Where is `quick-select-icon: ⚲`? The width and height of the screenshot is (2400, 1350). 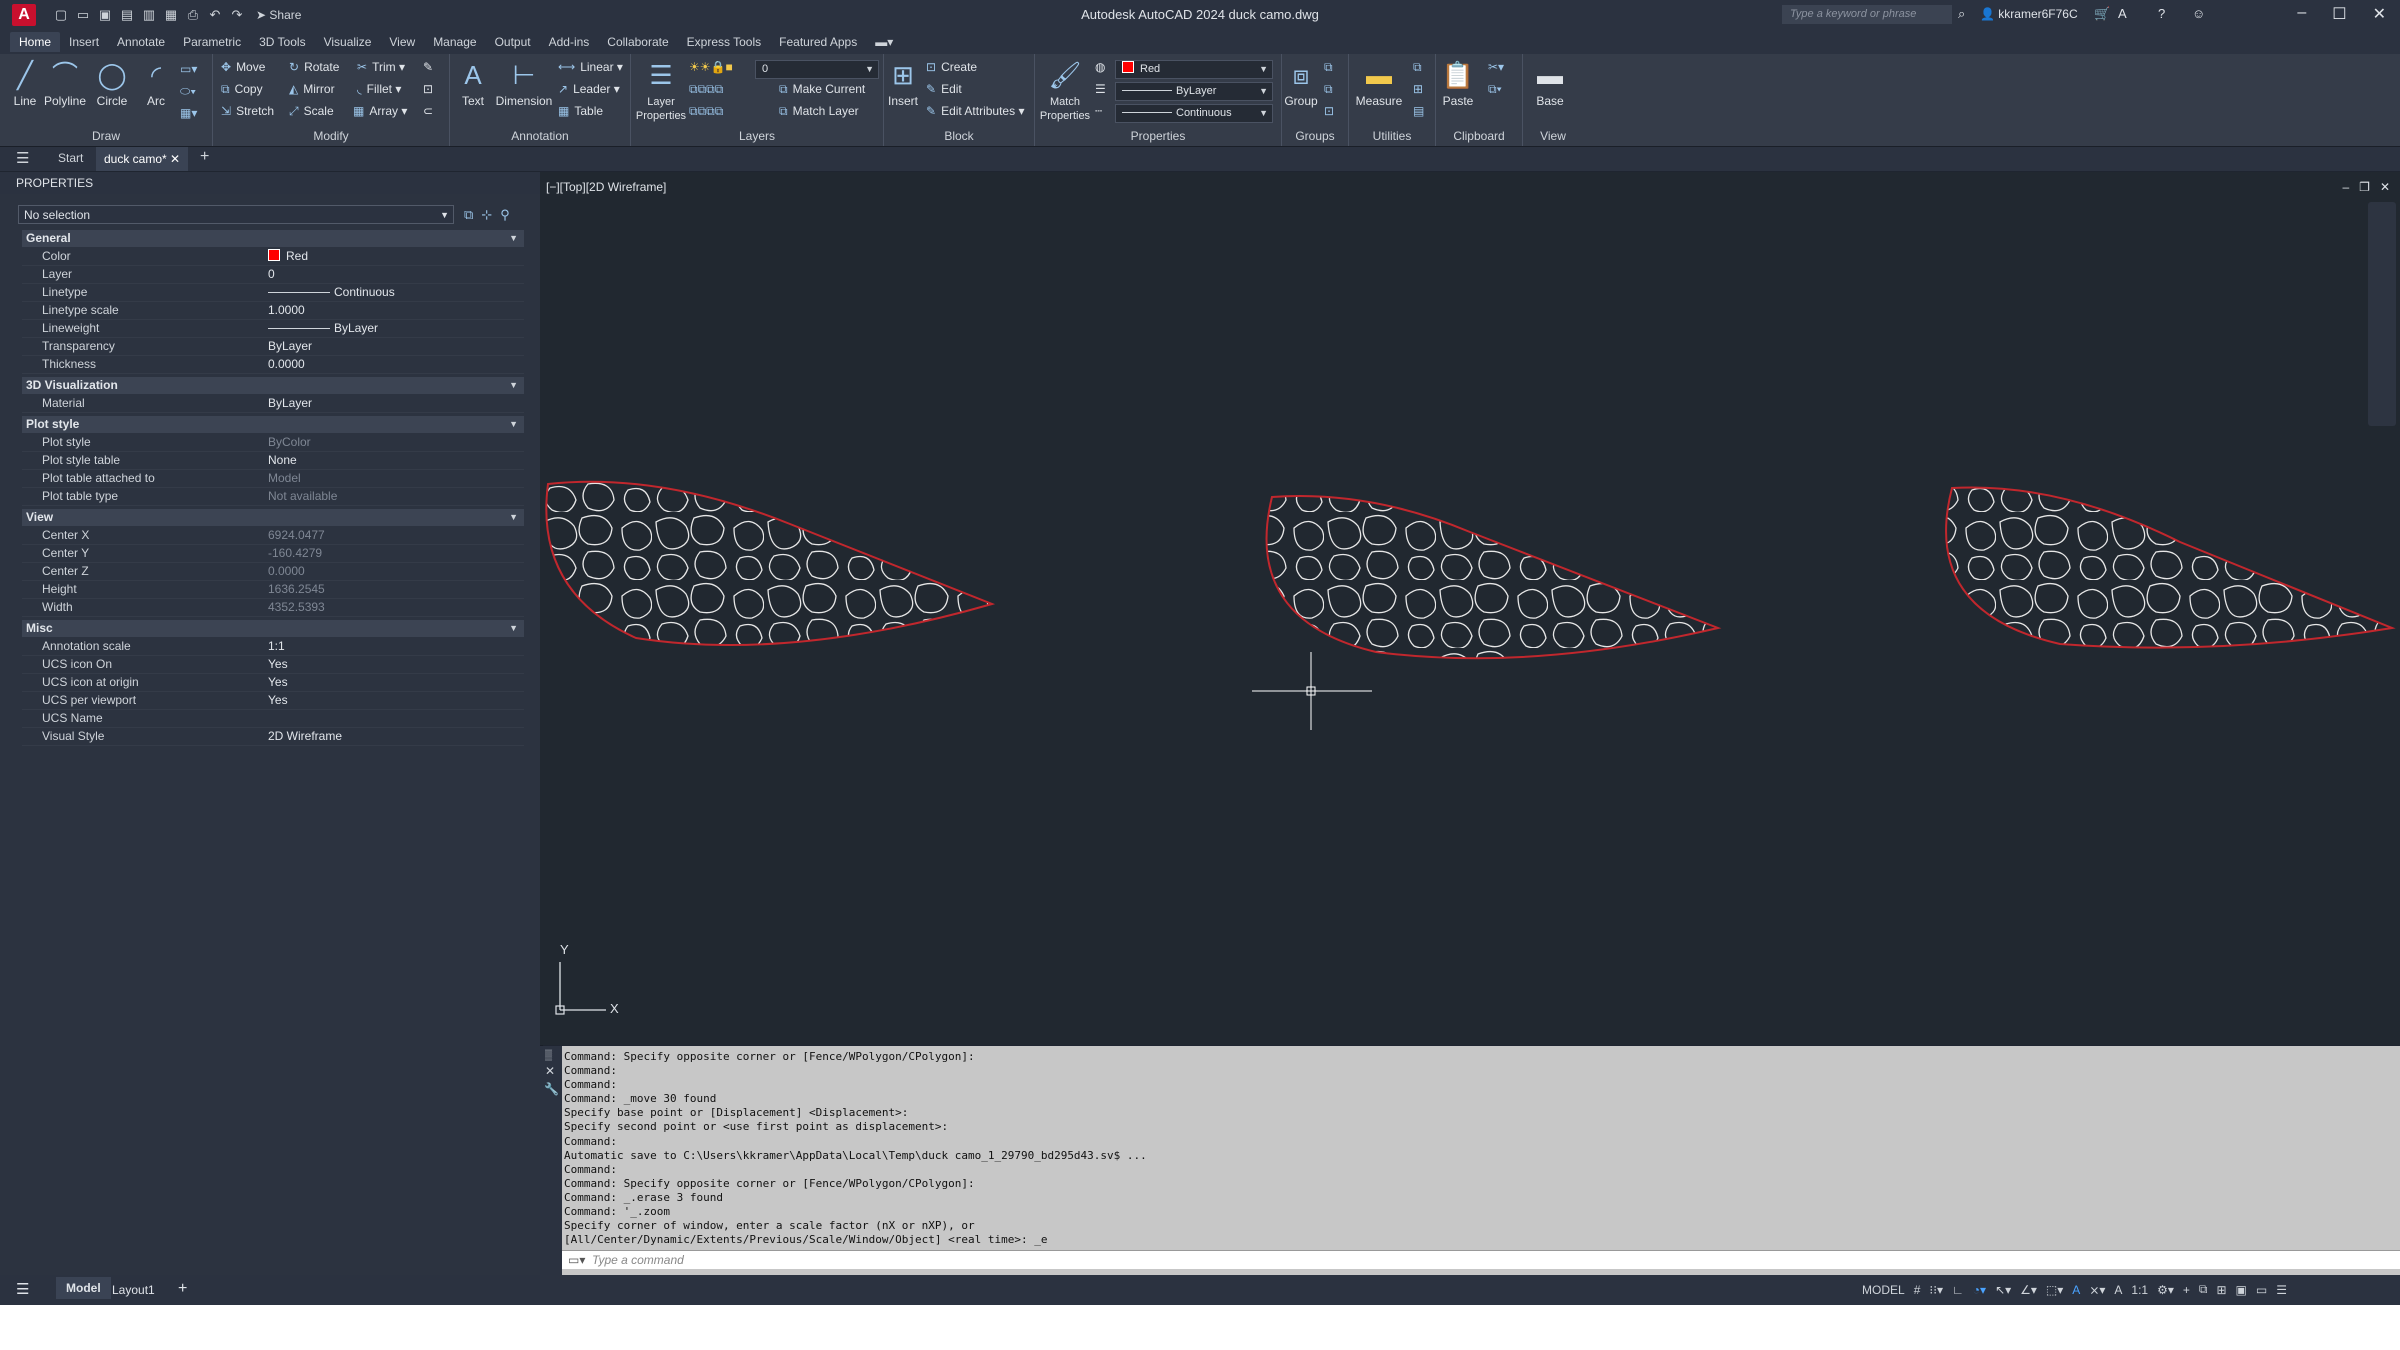 quick-select-icon: ⚲ is located at coordinates (505, 215).